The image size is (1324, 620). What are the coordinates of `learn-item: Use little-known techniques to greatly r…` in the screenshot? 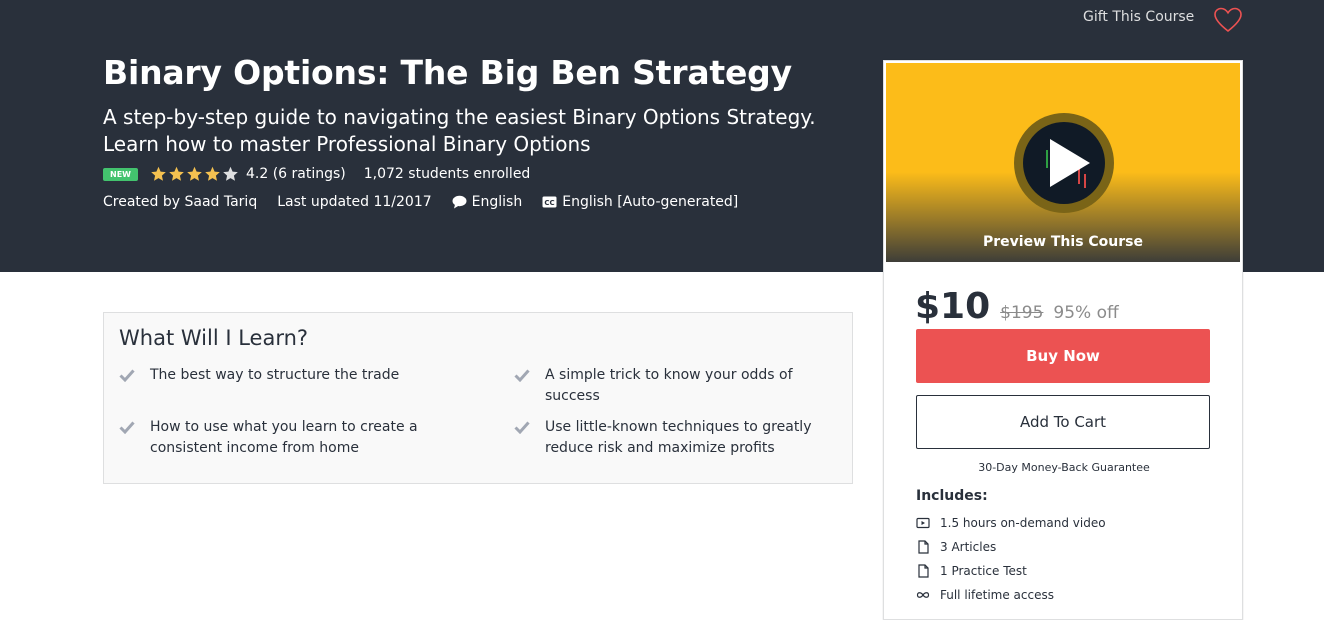 It's located at (679, 438).